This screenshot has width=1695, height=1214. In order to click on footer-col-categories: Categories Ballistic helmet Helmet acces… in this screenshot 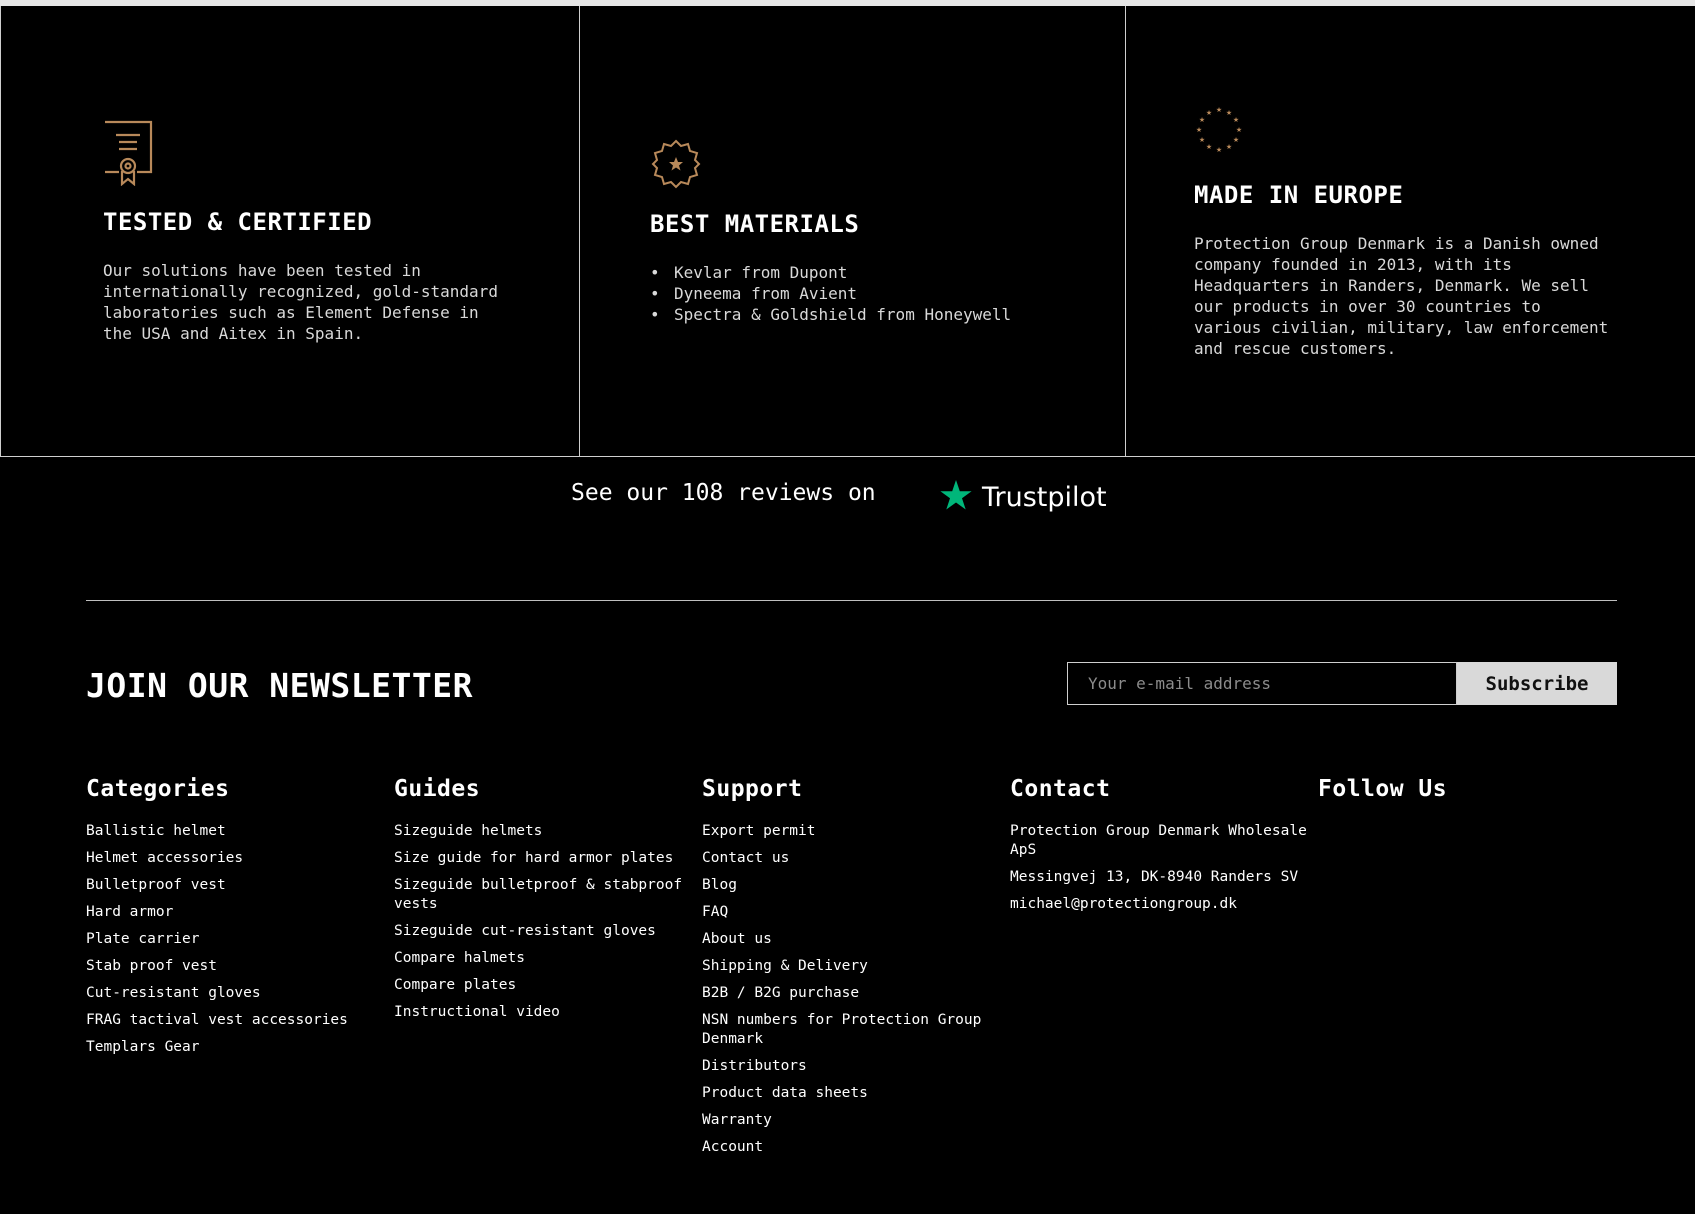, I will do `click(236, 920)`.